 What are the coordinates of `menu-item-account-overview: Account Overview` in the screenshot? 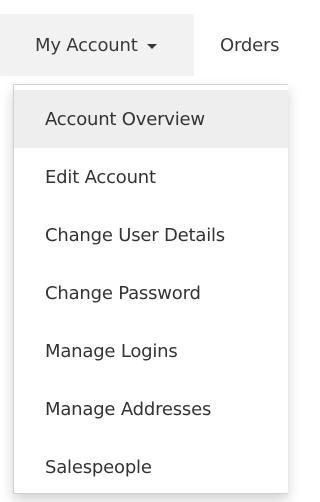 It's located at (151, 119).